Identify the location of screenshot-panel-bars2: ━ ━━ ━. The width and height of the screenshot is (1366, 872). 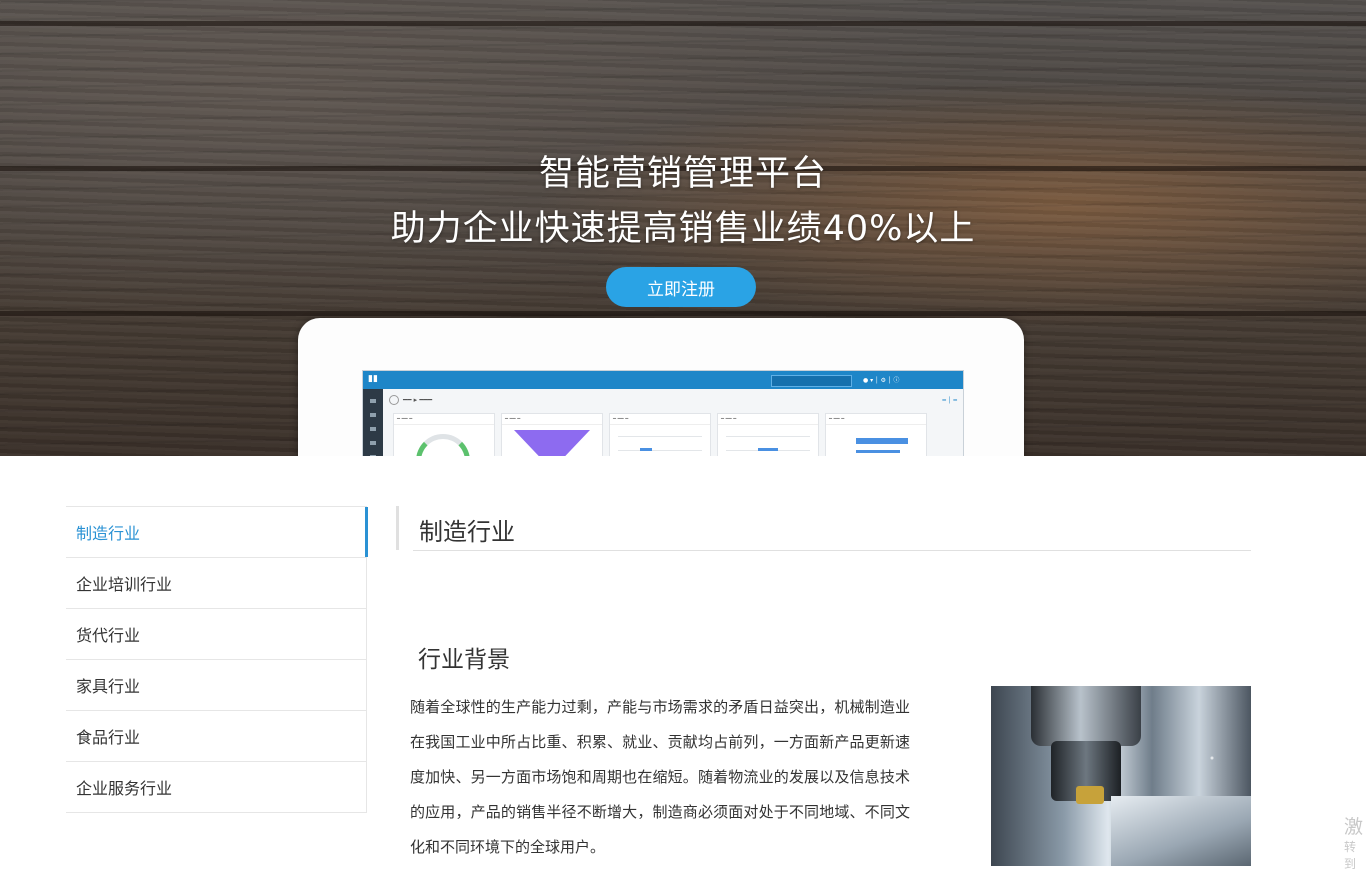
(768, 434).